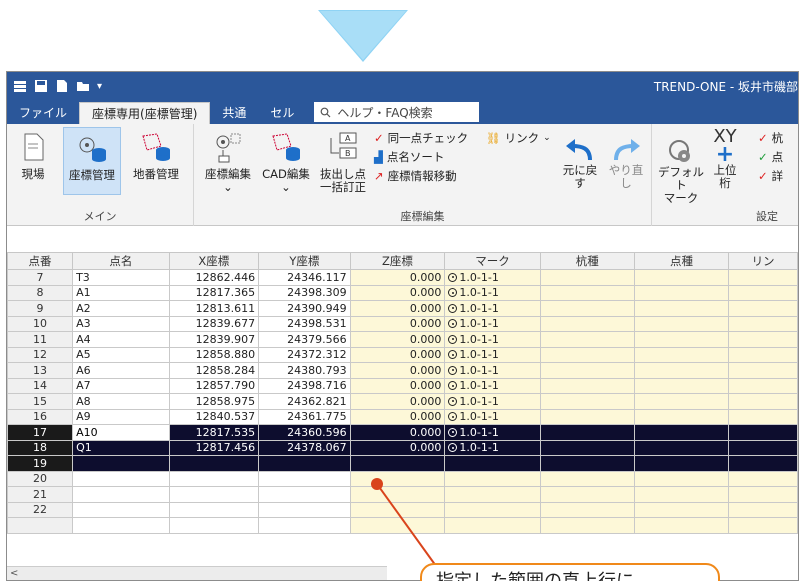  What do you see at coordinates (406, 525) in the screenshot?
I see `callout-leader-line` at bounding box center [406, 525].